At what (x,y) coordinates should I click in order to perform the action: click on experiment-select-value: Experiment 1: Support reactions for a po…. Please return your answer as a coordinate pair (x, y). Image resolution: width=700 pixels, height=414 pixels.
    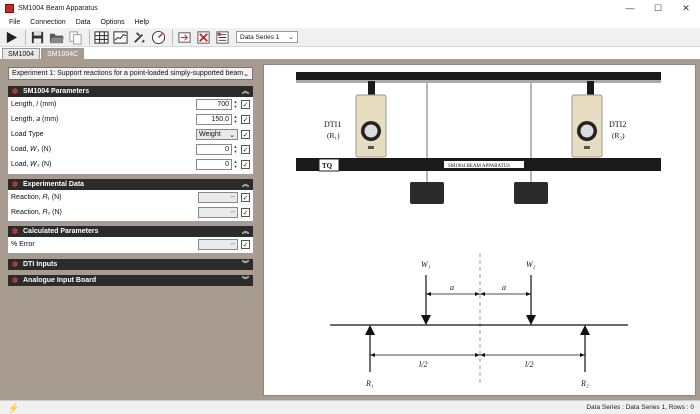
    Looking at the image, I should click on (128, 73).